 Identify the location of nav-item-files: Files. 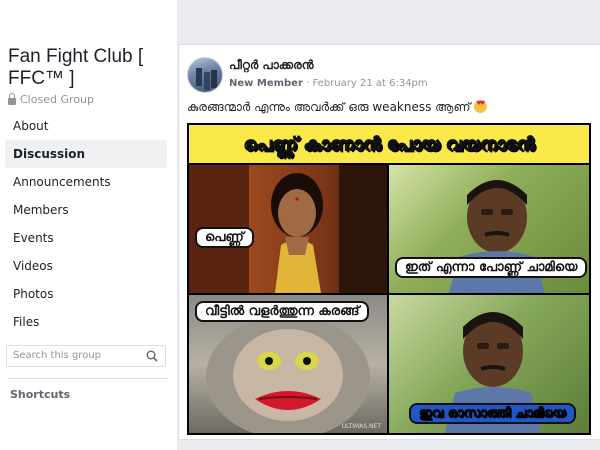
(86, 322).